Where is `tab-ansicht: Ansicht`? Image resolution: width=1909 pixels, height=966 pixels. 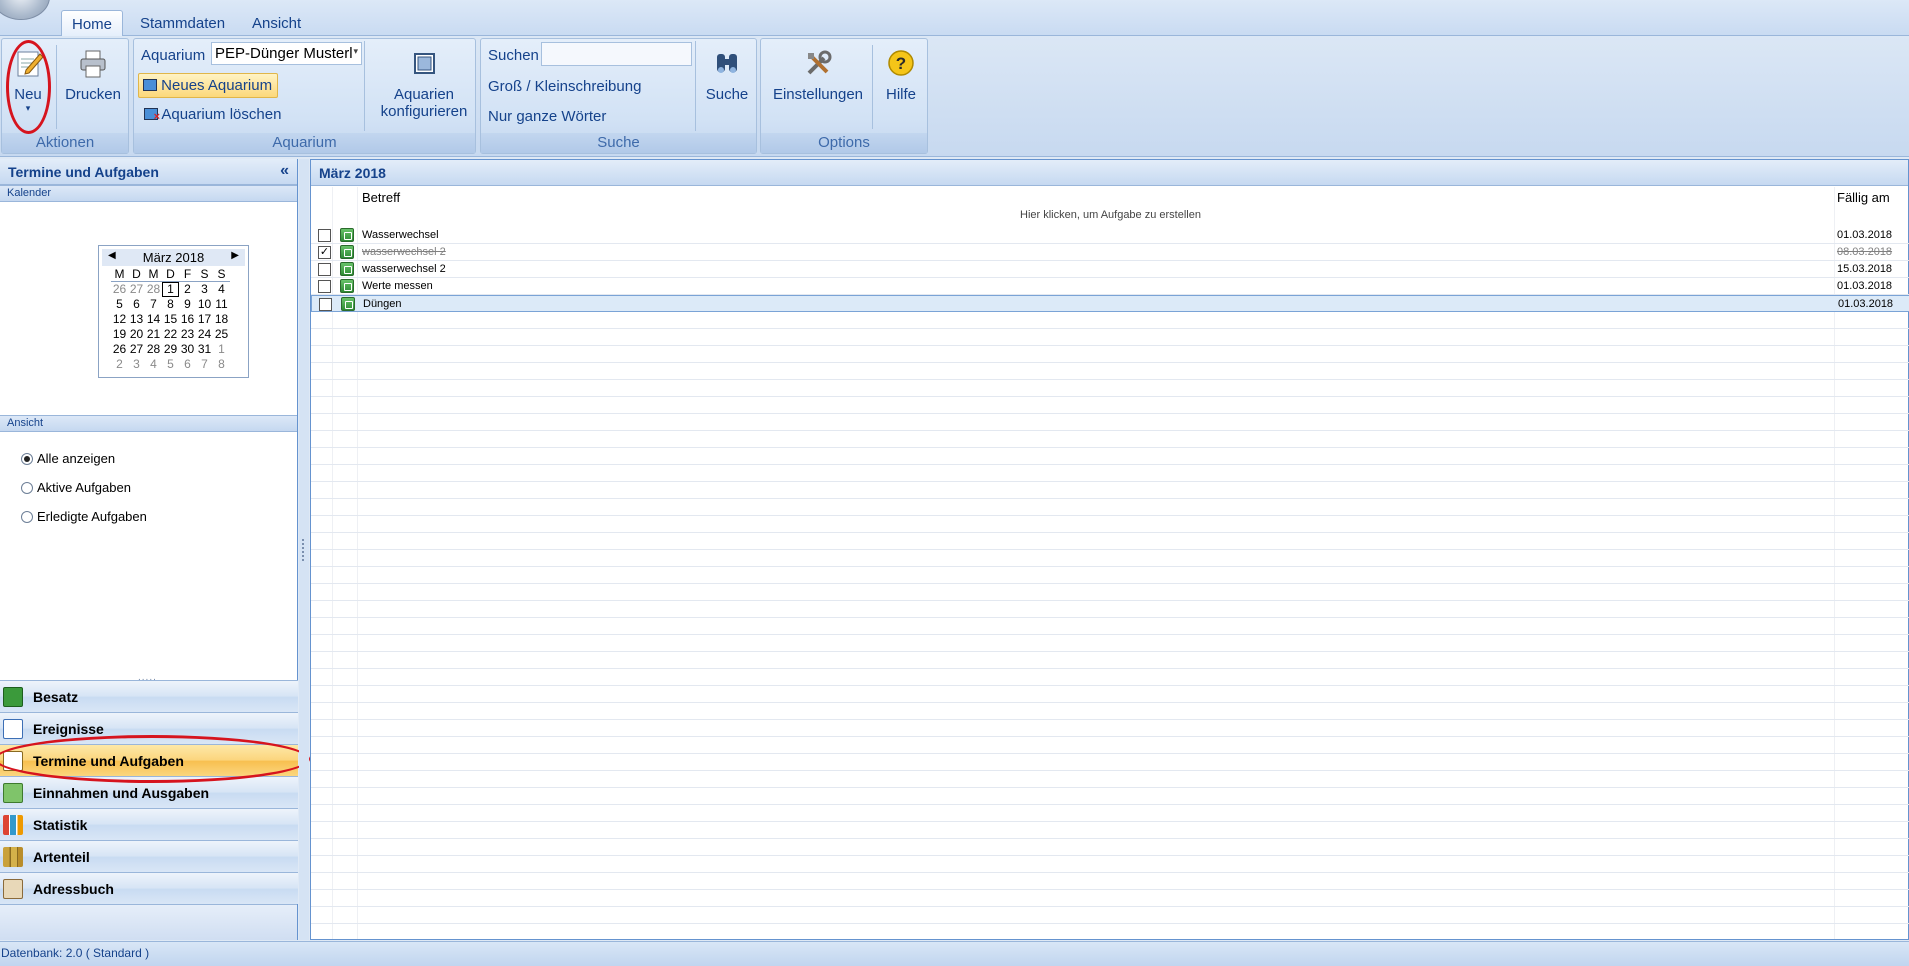
tab-ansicht: Ansicht is located at coordinates (276, 23).